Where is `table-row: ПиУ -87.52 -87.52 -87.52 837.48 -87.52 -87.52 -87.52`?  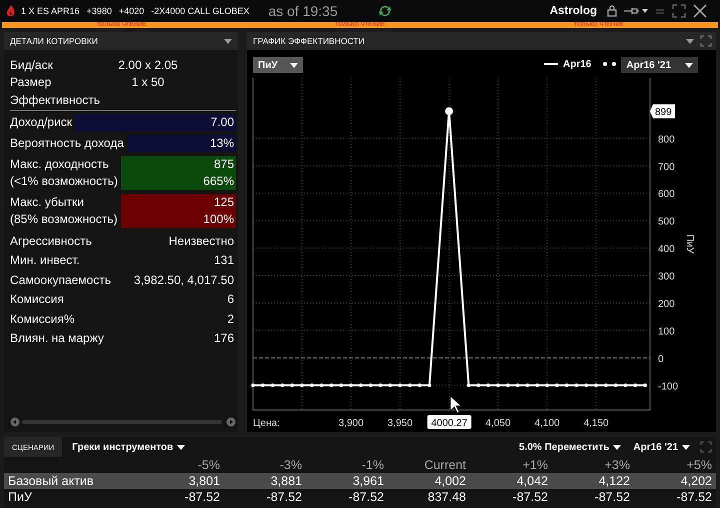
table-row: ПиУ -87.52 -87.52 -87.52 837.48 -87.52 -87.52 -87.52 is located at coordinates (360, 497).